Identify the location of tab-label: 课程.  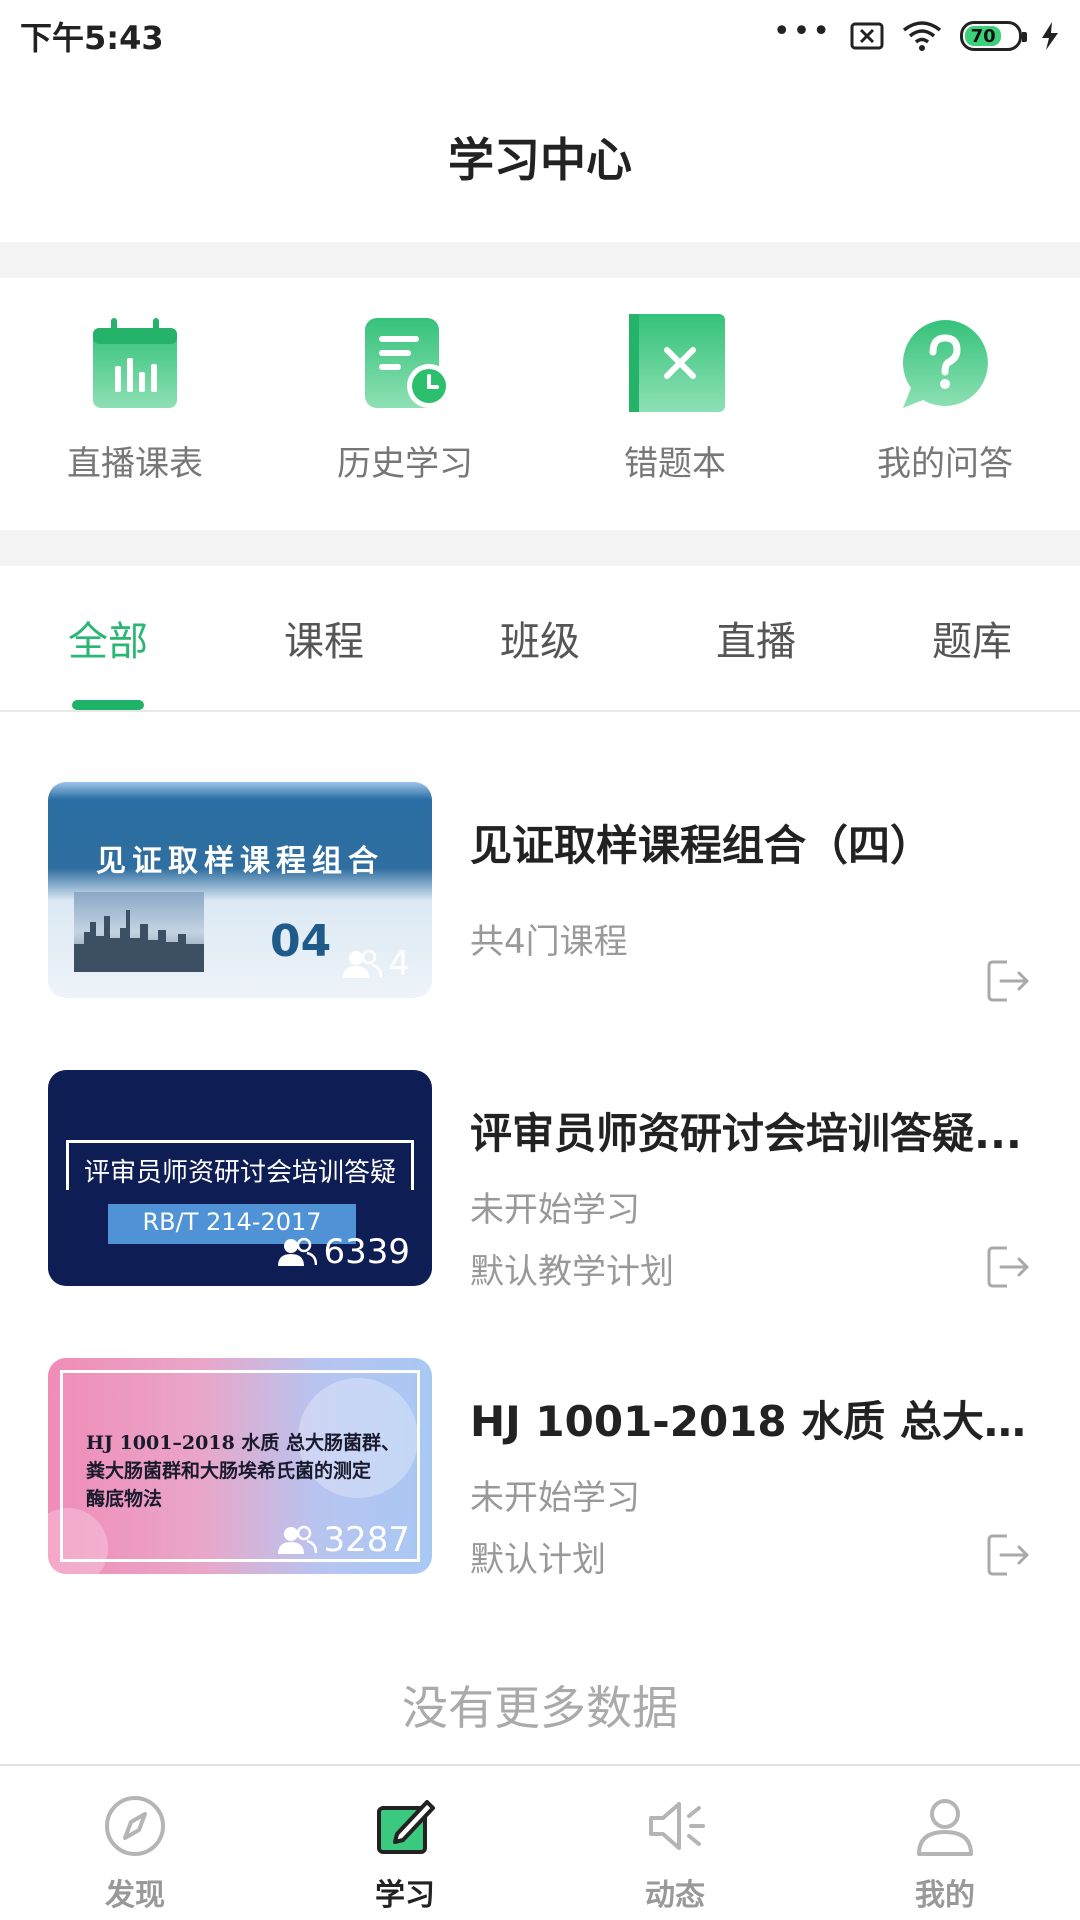
(324, 642).